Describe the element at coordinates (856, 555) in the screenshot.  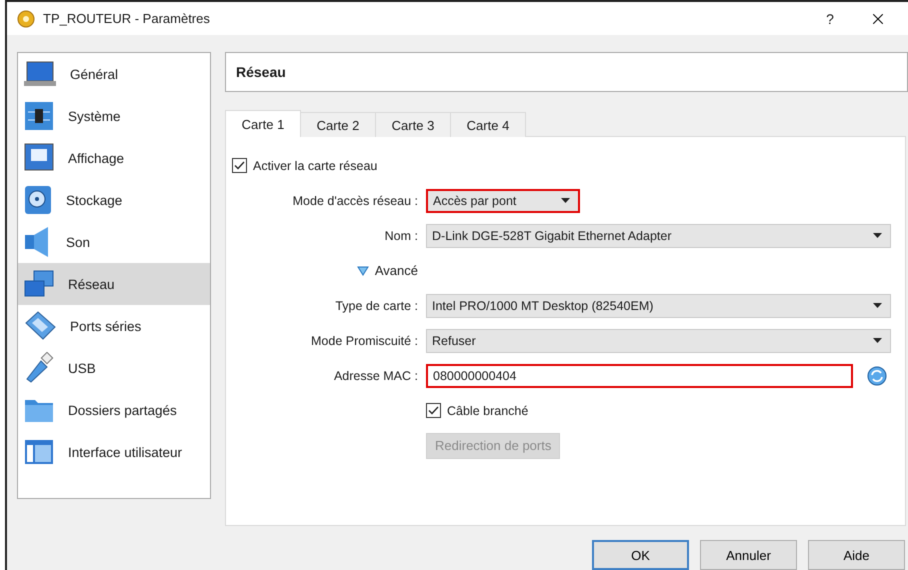
I see `dialog-button: Aide` at that location.